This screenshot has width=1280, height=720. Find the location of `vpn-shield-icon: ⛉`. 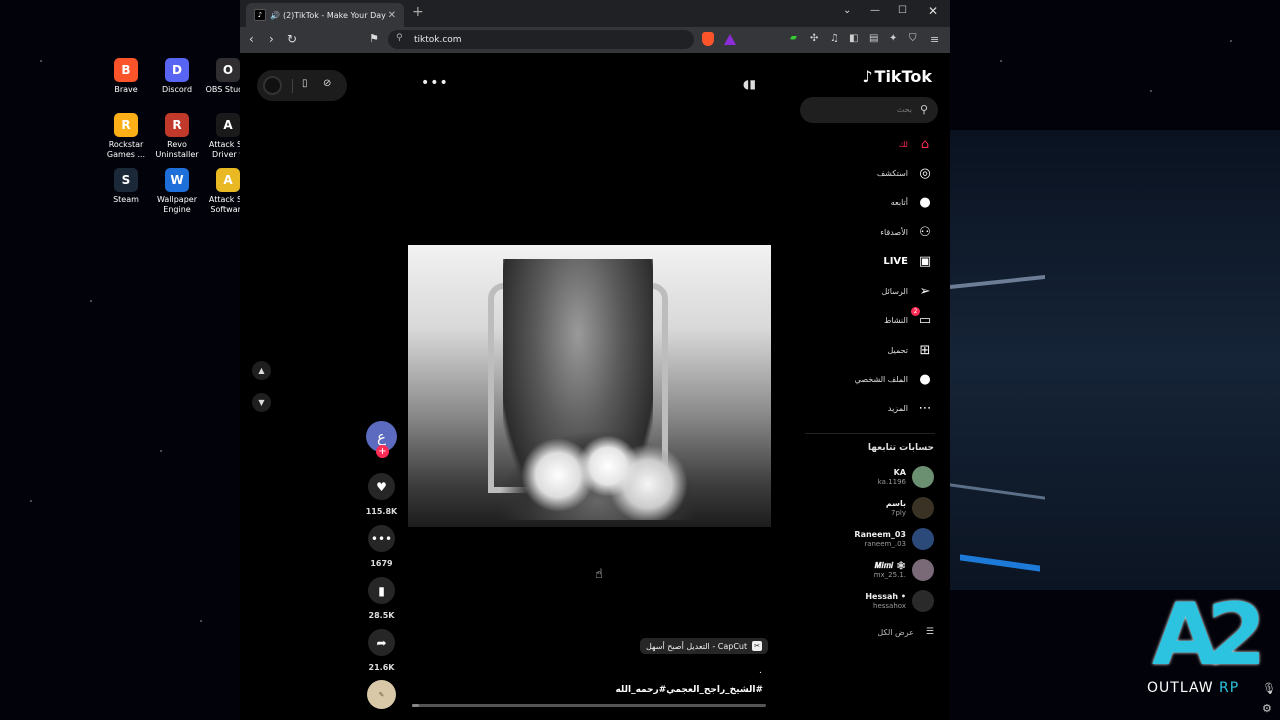

vpn-shield-icon: ⛉ is located at coordinates (913, 38).